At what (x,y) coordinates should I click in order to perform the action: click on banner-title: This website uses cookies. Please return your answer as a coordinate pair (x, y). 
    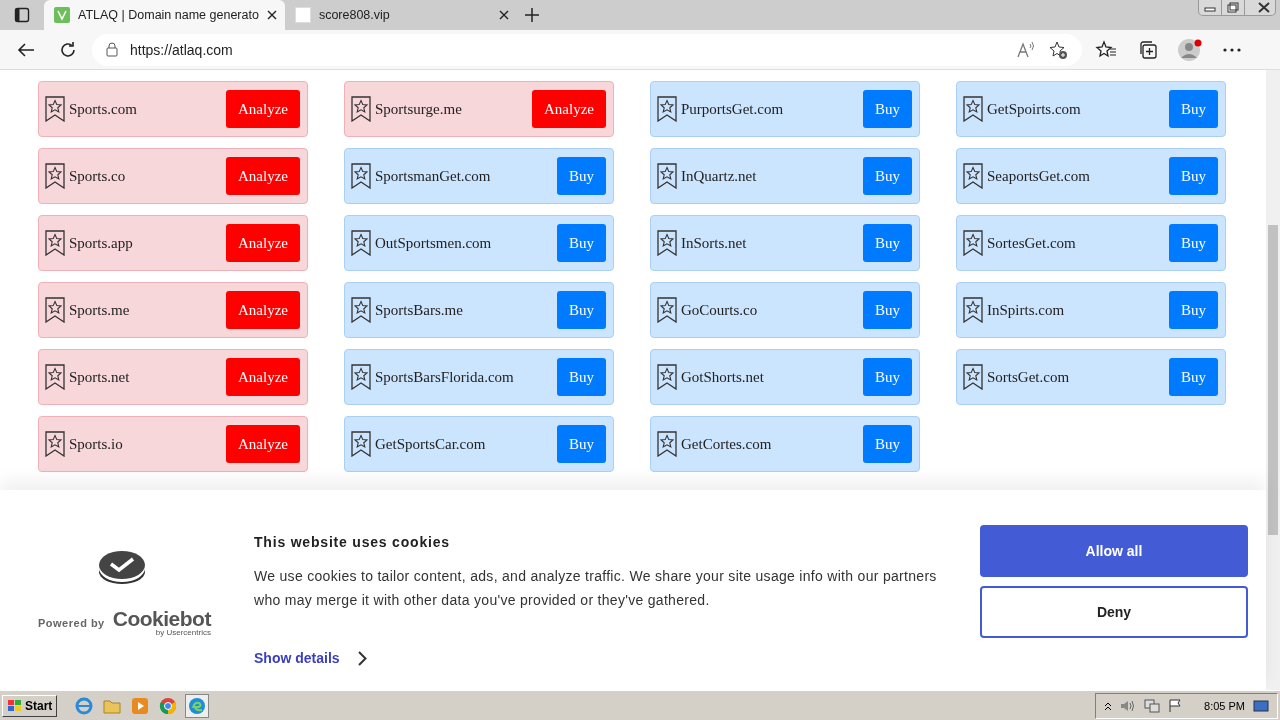
    Looking at the image, I should click on (352, 542).